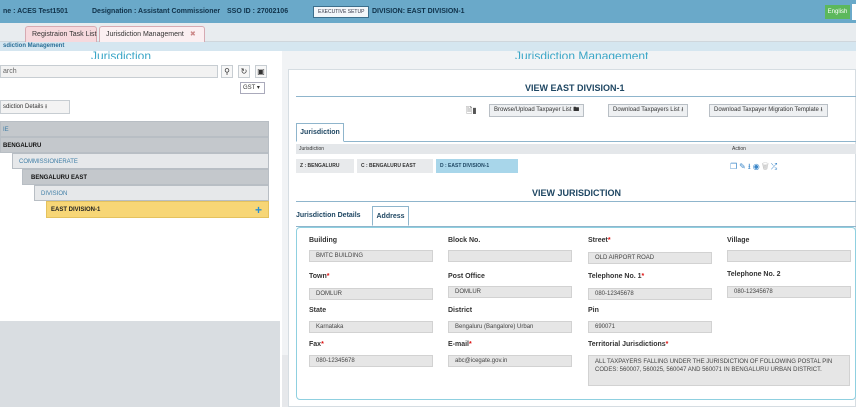 Image resolution: width=856 pixels, height=407 pixels. Describe the element at coordinates (325, 166) in the screenshot. I see `breadcrumb-zone: Z : BENGALURU` at that location.